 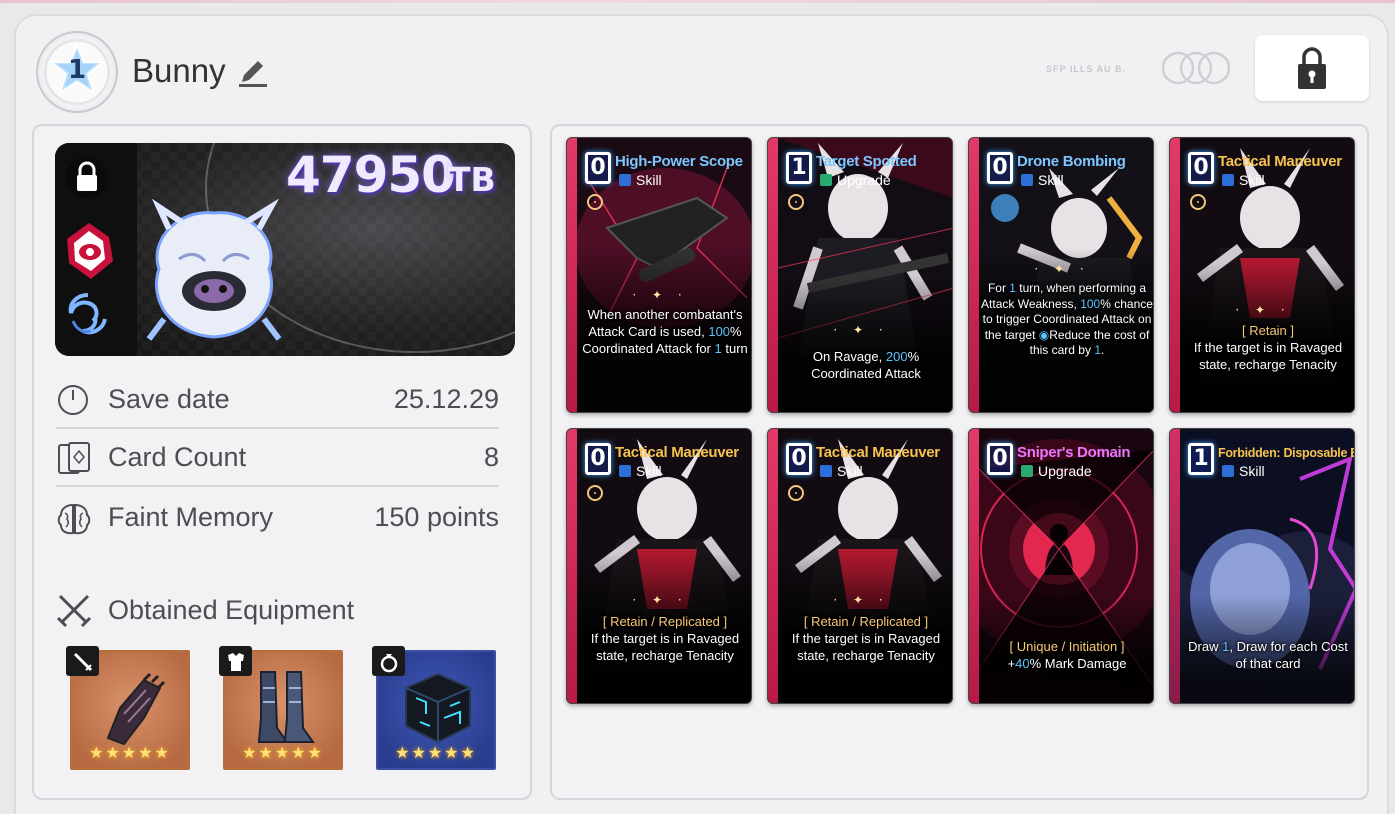 What do you see at coordinates (74, 458) in the screenshot?
I see `cards-icon` at bounding box center [74, 458].